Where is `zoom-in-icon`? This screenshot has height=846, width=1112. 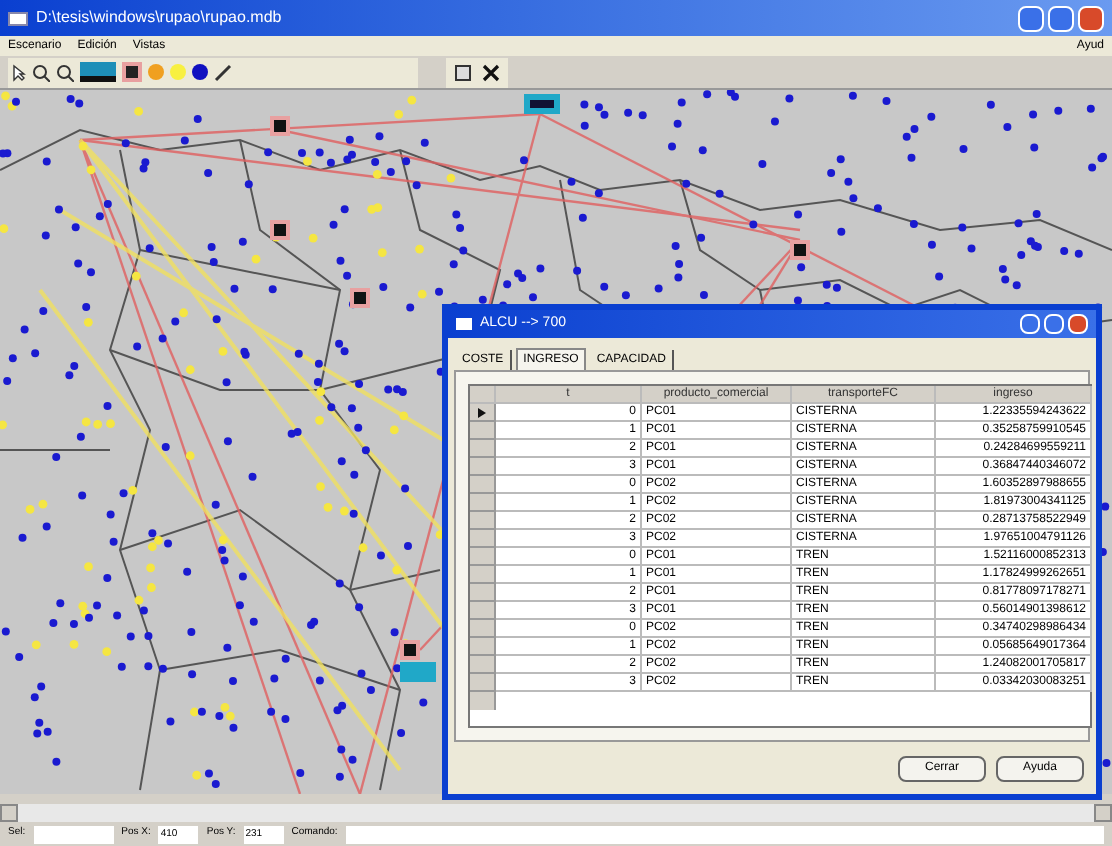
zoom-in-icon is located at coordinates (41, 72).